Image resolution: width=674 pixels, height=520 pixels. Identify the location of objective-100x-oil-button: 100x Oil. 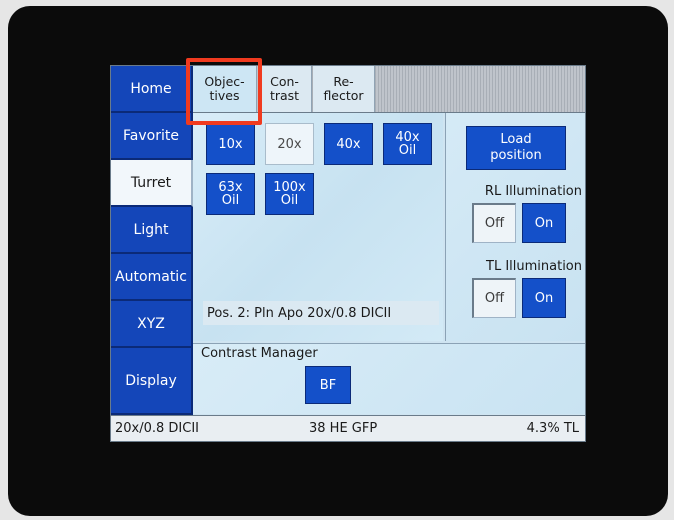
(289, 194).